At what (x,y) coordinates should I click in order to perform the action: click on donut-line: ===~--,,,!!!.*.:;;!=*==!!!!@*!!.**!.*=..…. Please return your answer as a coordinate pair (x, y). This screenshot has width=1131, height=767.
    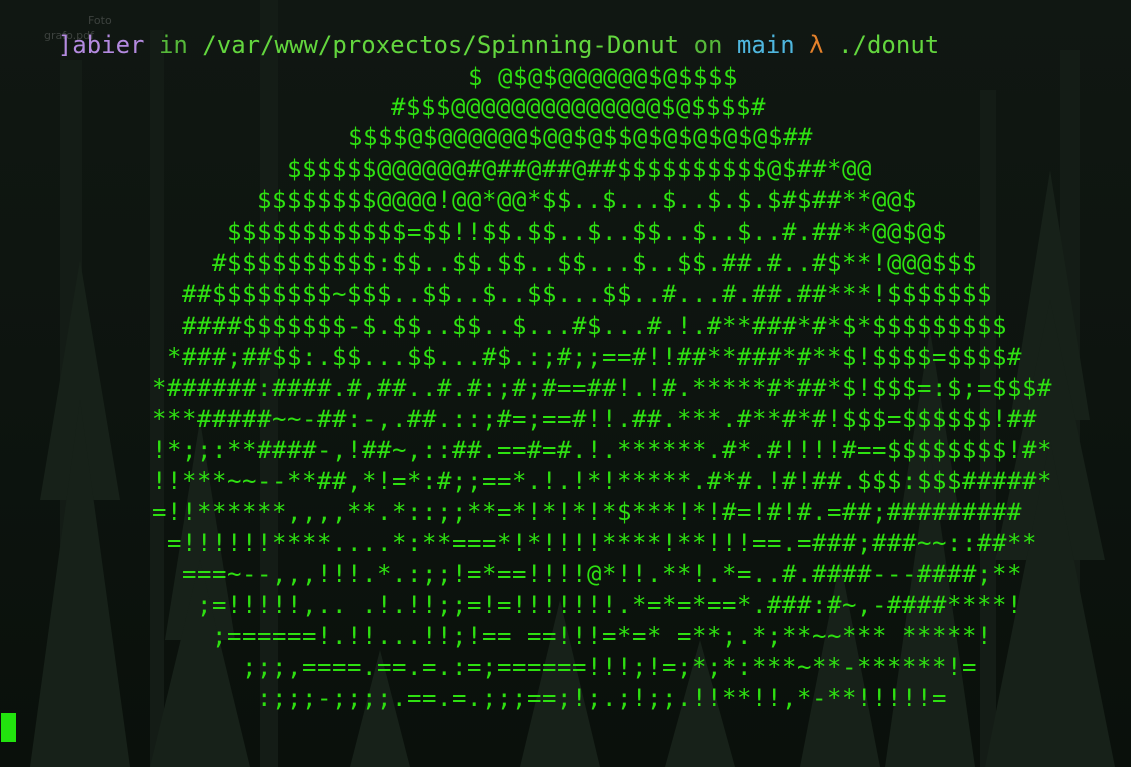
    Looking at the image, I should click on (602, 574).